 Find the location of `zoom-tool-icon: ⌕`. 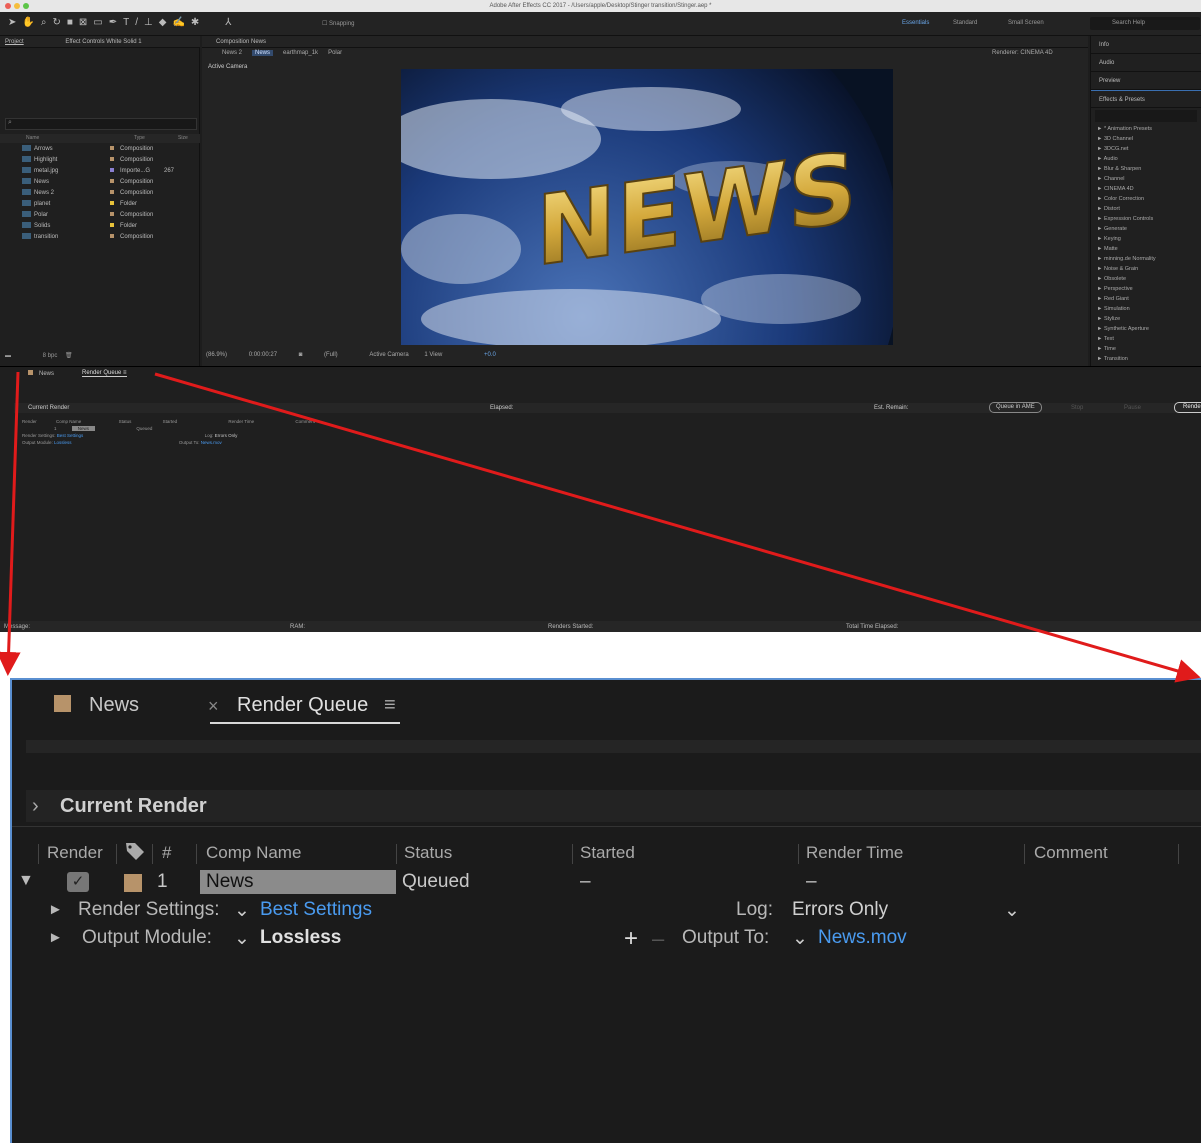

zoom-tool-icon: ⌕ is located at coordinates (44, 23).